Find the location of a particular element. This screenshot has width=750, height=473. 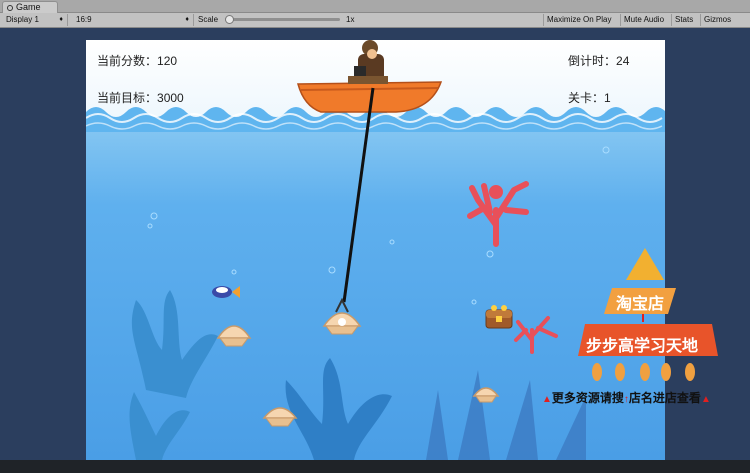

level-readout: 关卡：1 is located at coordinates (589, 97).